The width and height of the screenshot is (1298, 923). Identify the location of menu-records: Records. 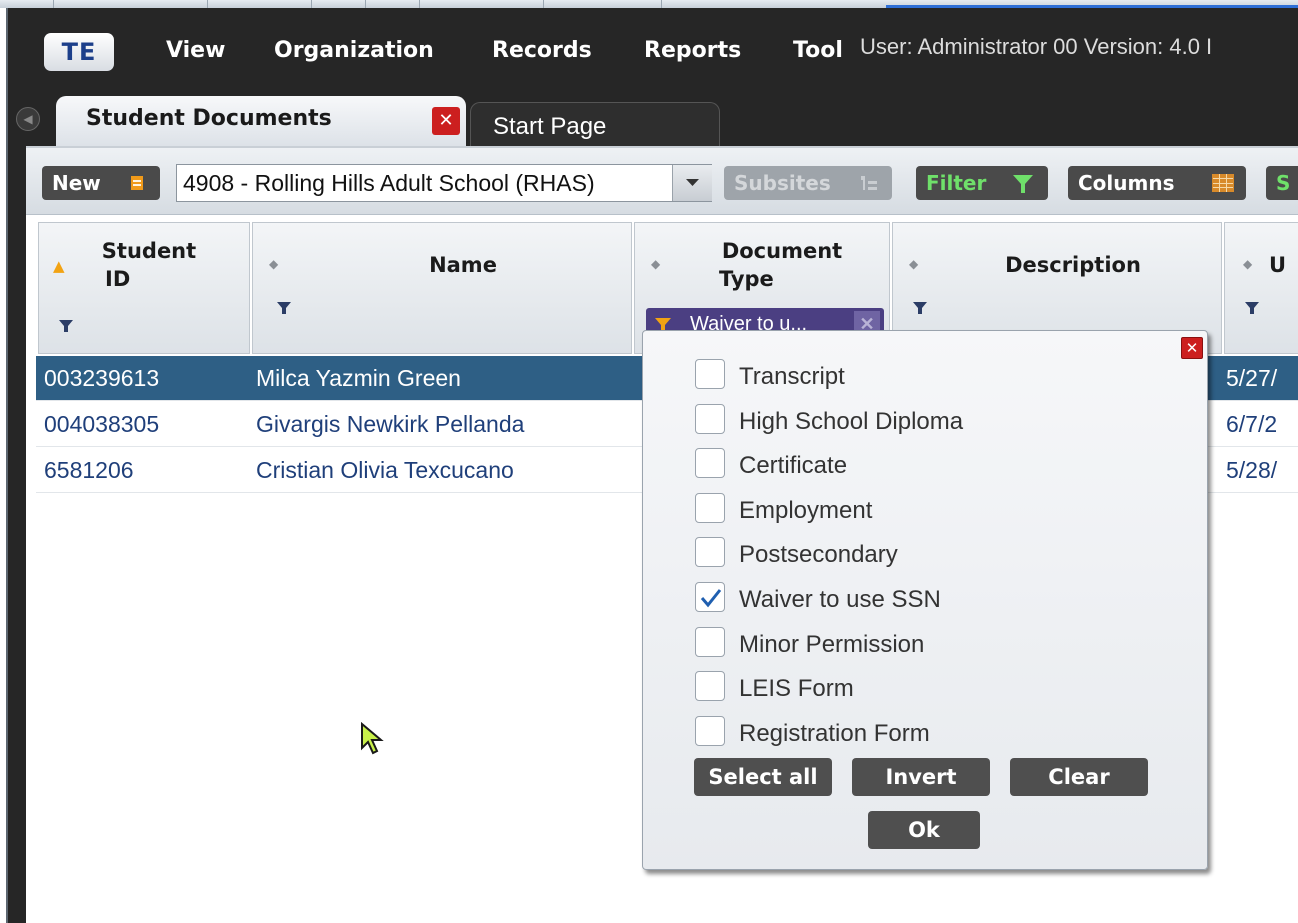
(542, 50).